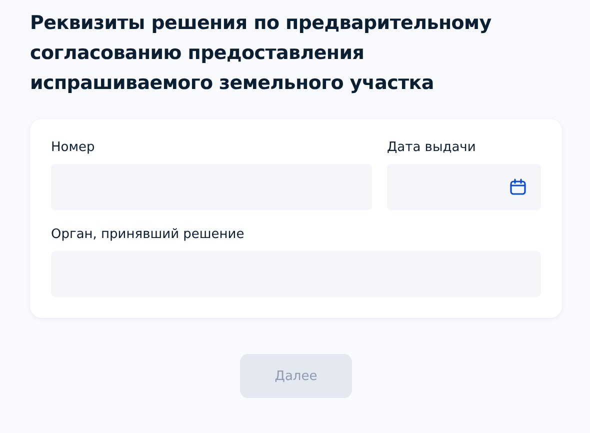  I want to click on field-label: Орган, принявший решение, so click(148, 235).